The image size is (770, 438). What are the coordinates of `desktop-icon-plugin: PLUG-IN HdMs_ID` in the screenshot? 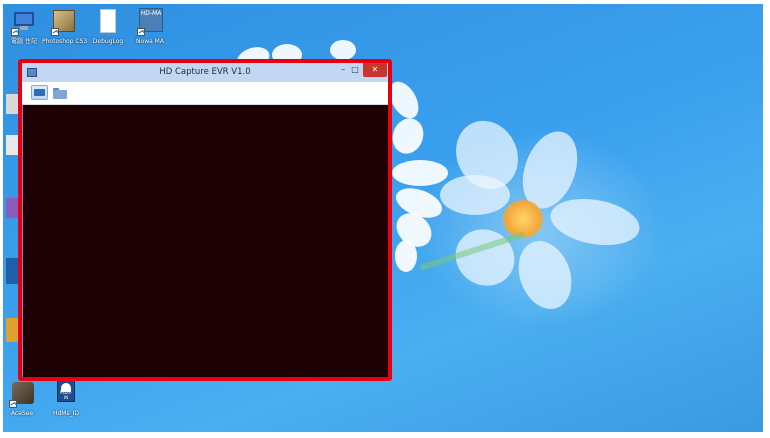 It's located at (66, 398).